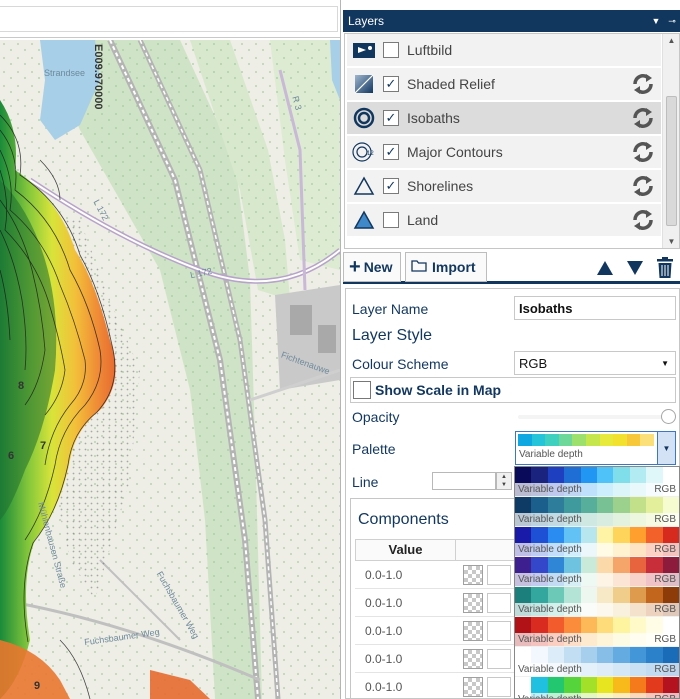  What do you see at coordinates (406, 550) in the screenshot?
I see `value-column-header: Value` at bounding box center [406, 550].